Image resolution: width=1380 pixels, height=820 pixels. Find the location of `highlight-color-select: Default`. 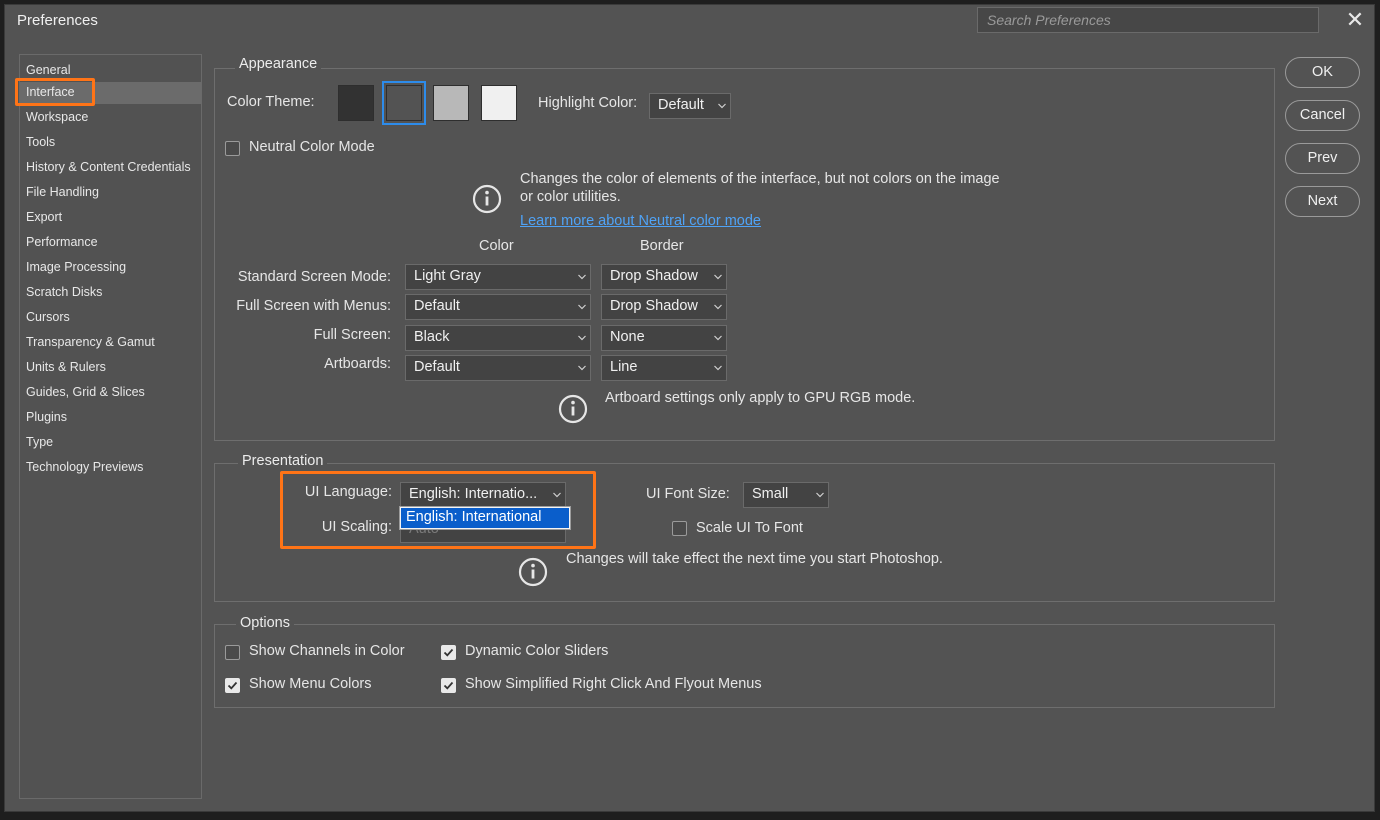

highlight-color-select: Default is located at coordinates (690, 106).